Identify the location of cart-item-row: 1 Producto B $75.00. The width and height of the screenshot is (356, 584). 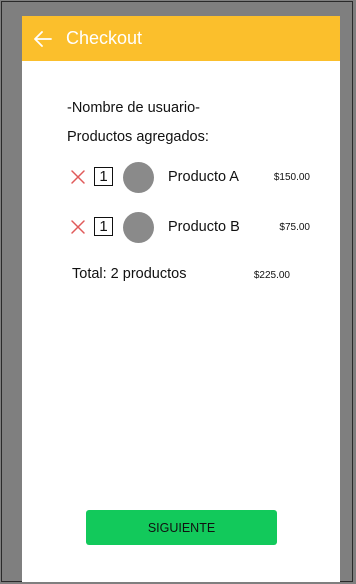
(190, 227).